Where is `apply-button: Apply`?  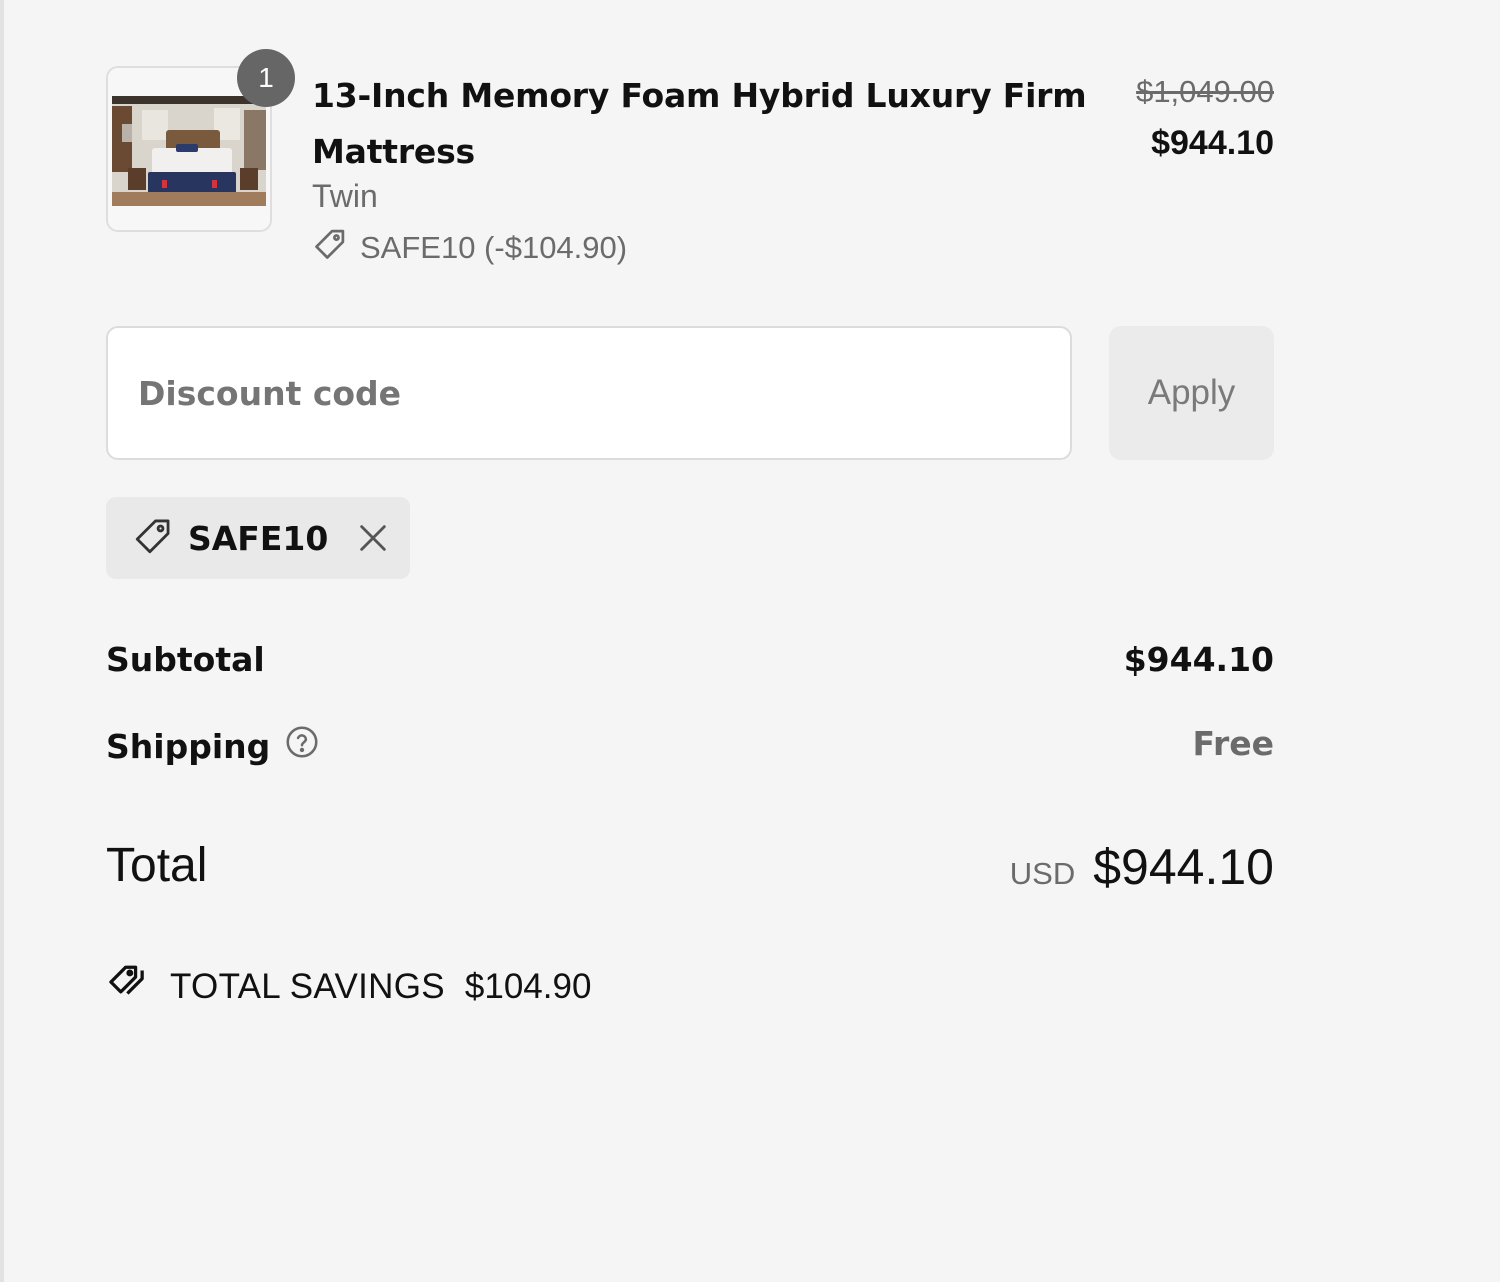
apply-button: Apply is located at coordinates (1191, 393).